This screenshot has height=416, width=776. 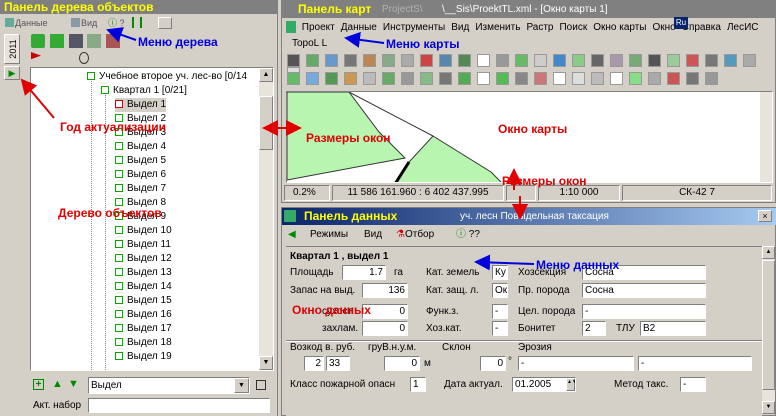 What do you see at coordinates (500, 328) in the screenshot?
I see `econ-cat-field: -` at bounding box center [500, 328].